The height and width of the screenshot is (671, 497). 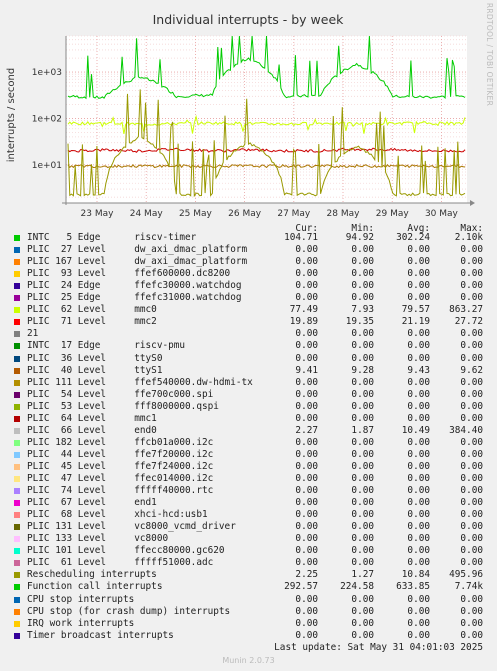 What do you see at coordinates (92, 503) in the screenshot?
I see `legend-label: PLIC 67 Level end1` at bounding box center [92, 503].